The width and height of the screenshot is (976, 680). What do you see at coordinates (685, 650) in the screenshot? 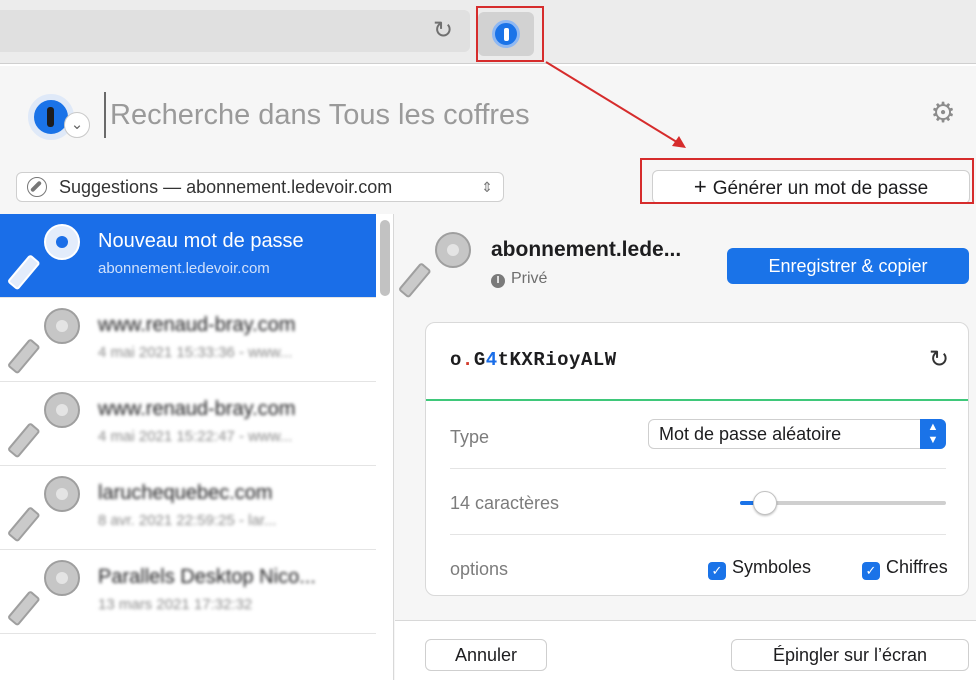
I see `detail-footer: Annuler Épingler sur l’écran` at bounding box center [685, 650].